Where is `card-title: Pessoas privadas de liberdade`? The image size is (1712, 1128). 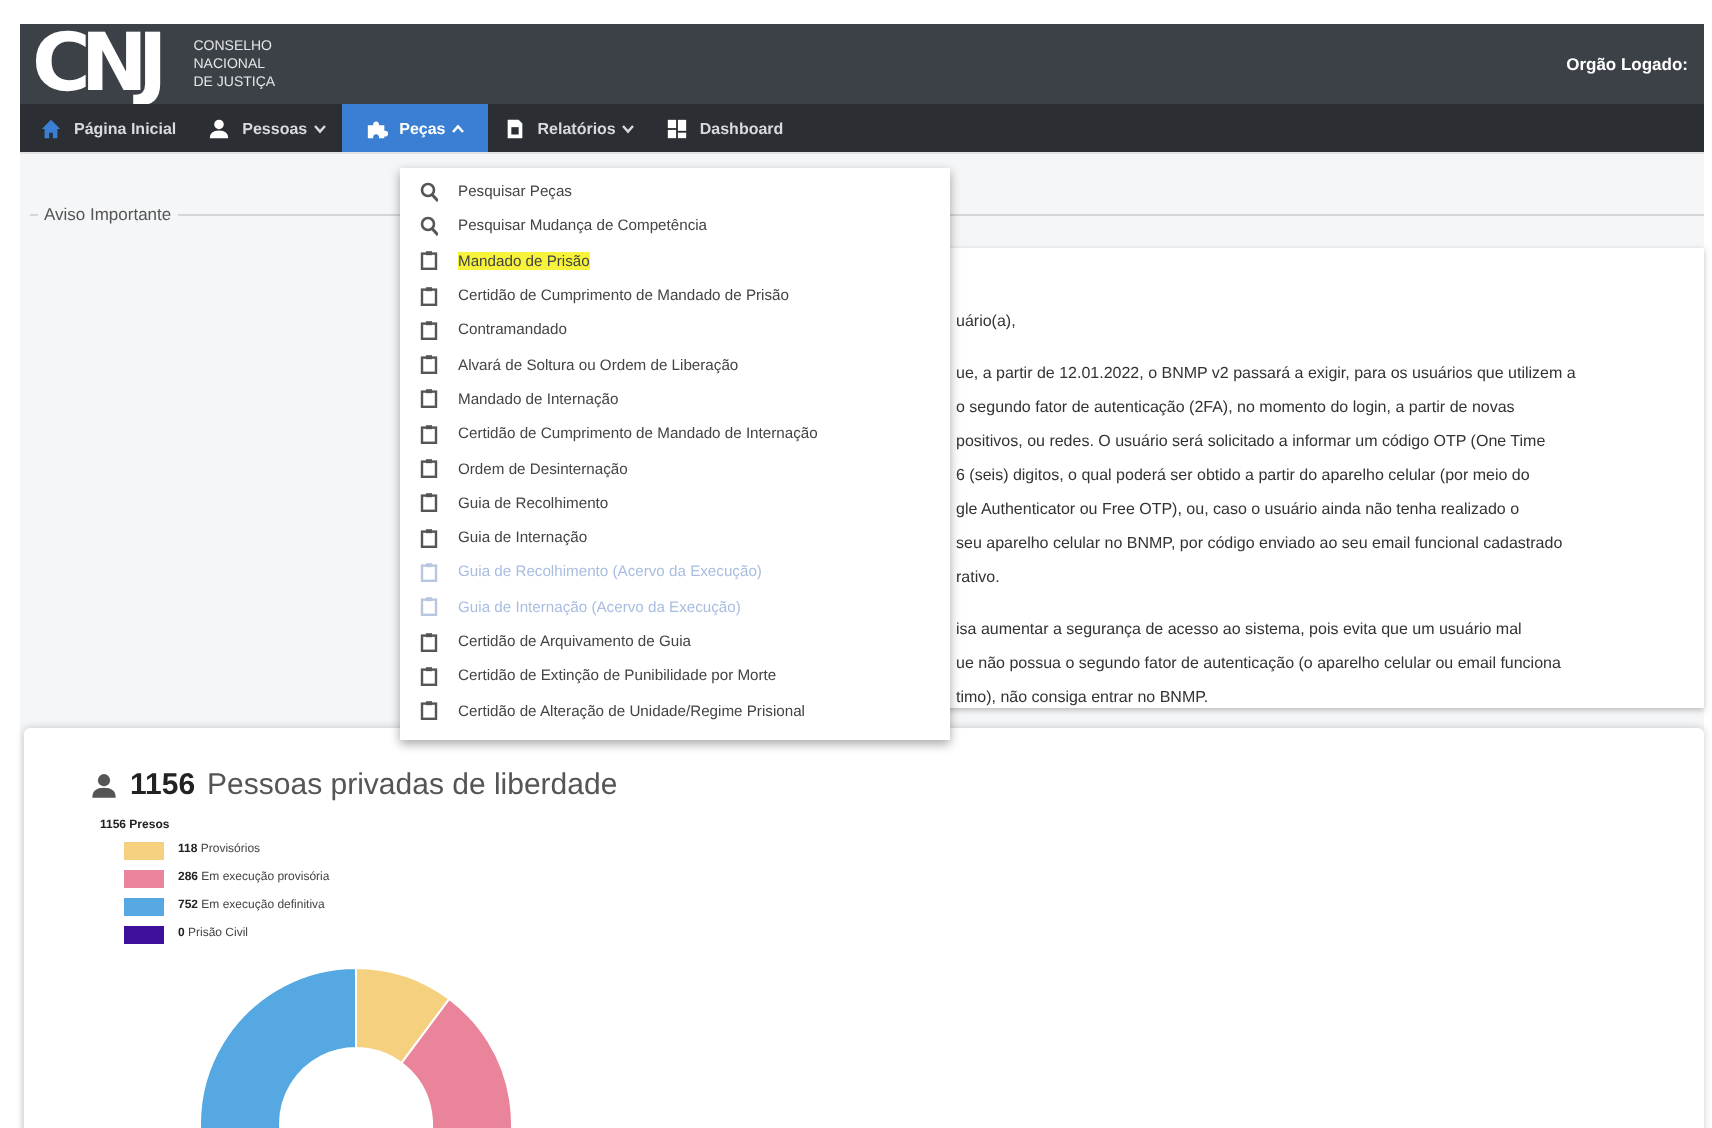
card-title: Pessoas privadas de liberdade is located at coordinates (412, 785).